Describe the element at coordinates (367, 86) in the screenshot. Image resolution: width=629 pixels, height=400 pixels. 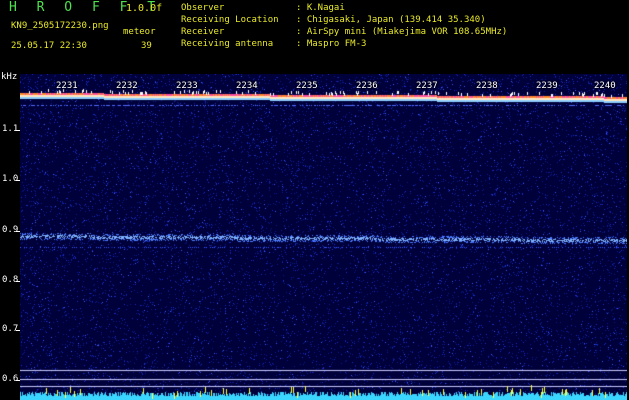
I see `time-label-2236: 2236` at that location.